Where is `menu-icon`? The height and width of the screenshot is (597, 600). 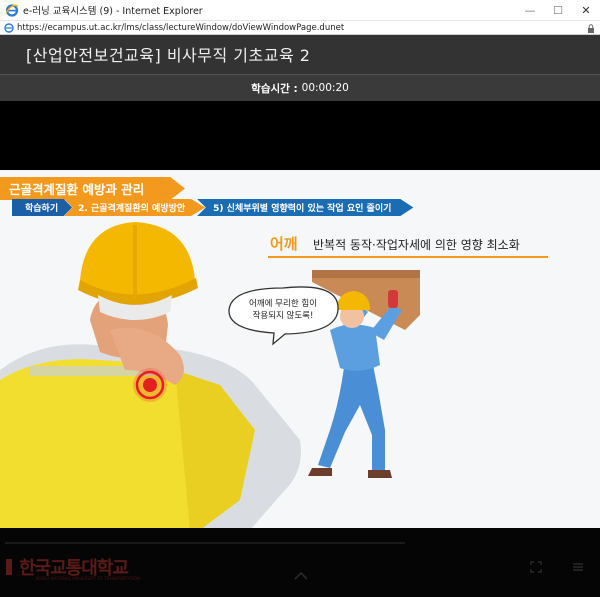
menu-icon is located at coordinates (578, 567).